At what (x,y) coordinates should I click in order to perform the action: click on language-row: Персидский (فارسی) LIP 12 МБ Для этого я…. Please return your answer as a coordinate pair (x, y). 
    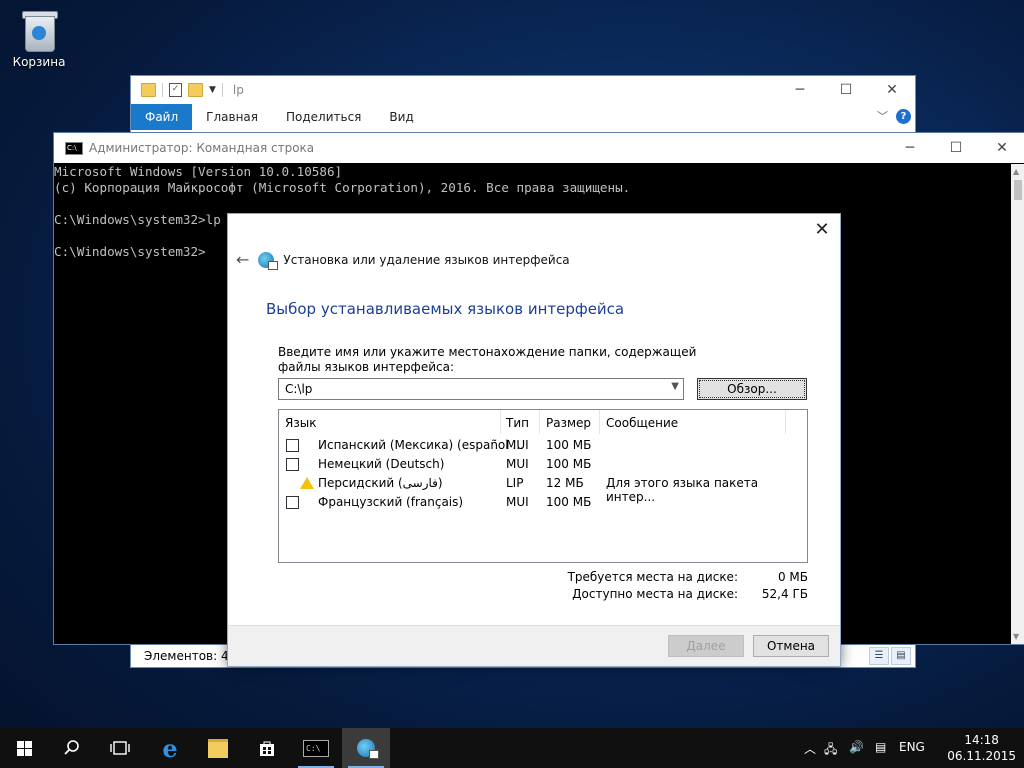
    Looking at the image, I should click on (543, 489).